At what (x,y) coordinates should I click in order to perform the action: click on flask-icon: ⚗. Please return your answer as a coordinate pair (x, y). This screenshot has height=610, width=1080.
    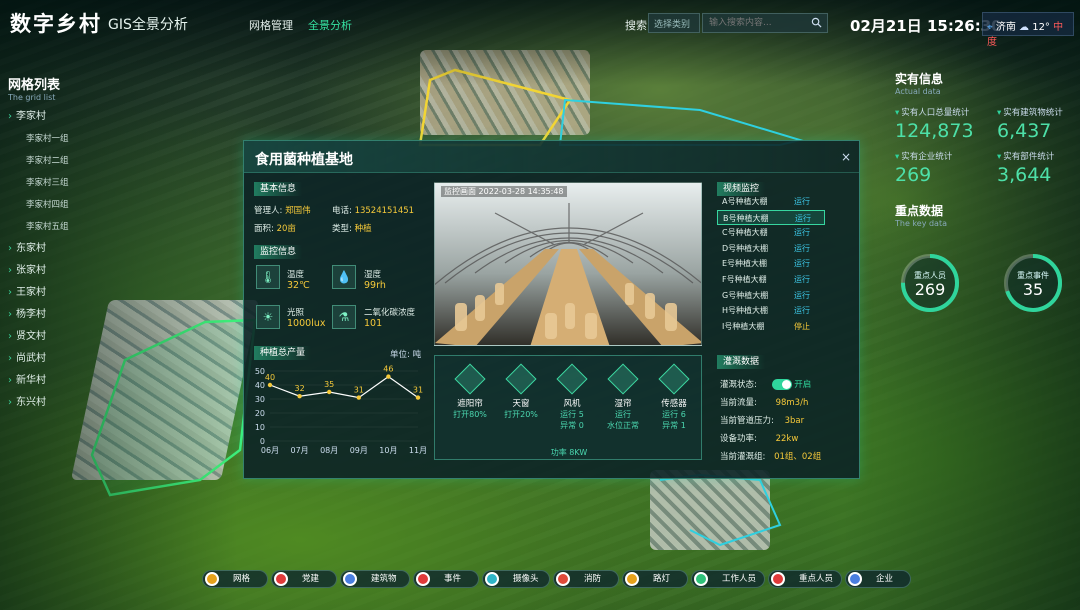
    Looking at the image, I should click on (344, 317).